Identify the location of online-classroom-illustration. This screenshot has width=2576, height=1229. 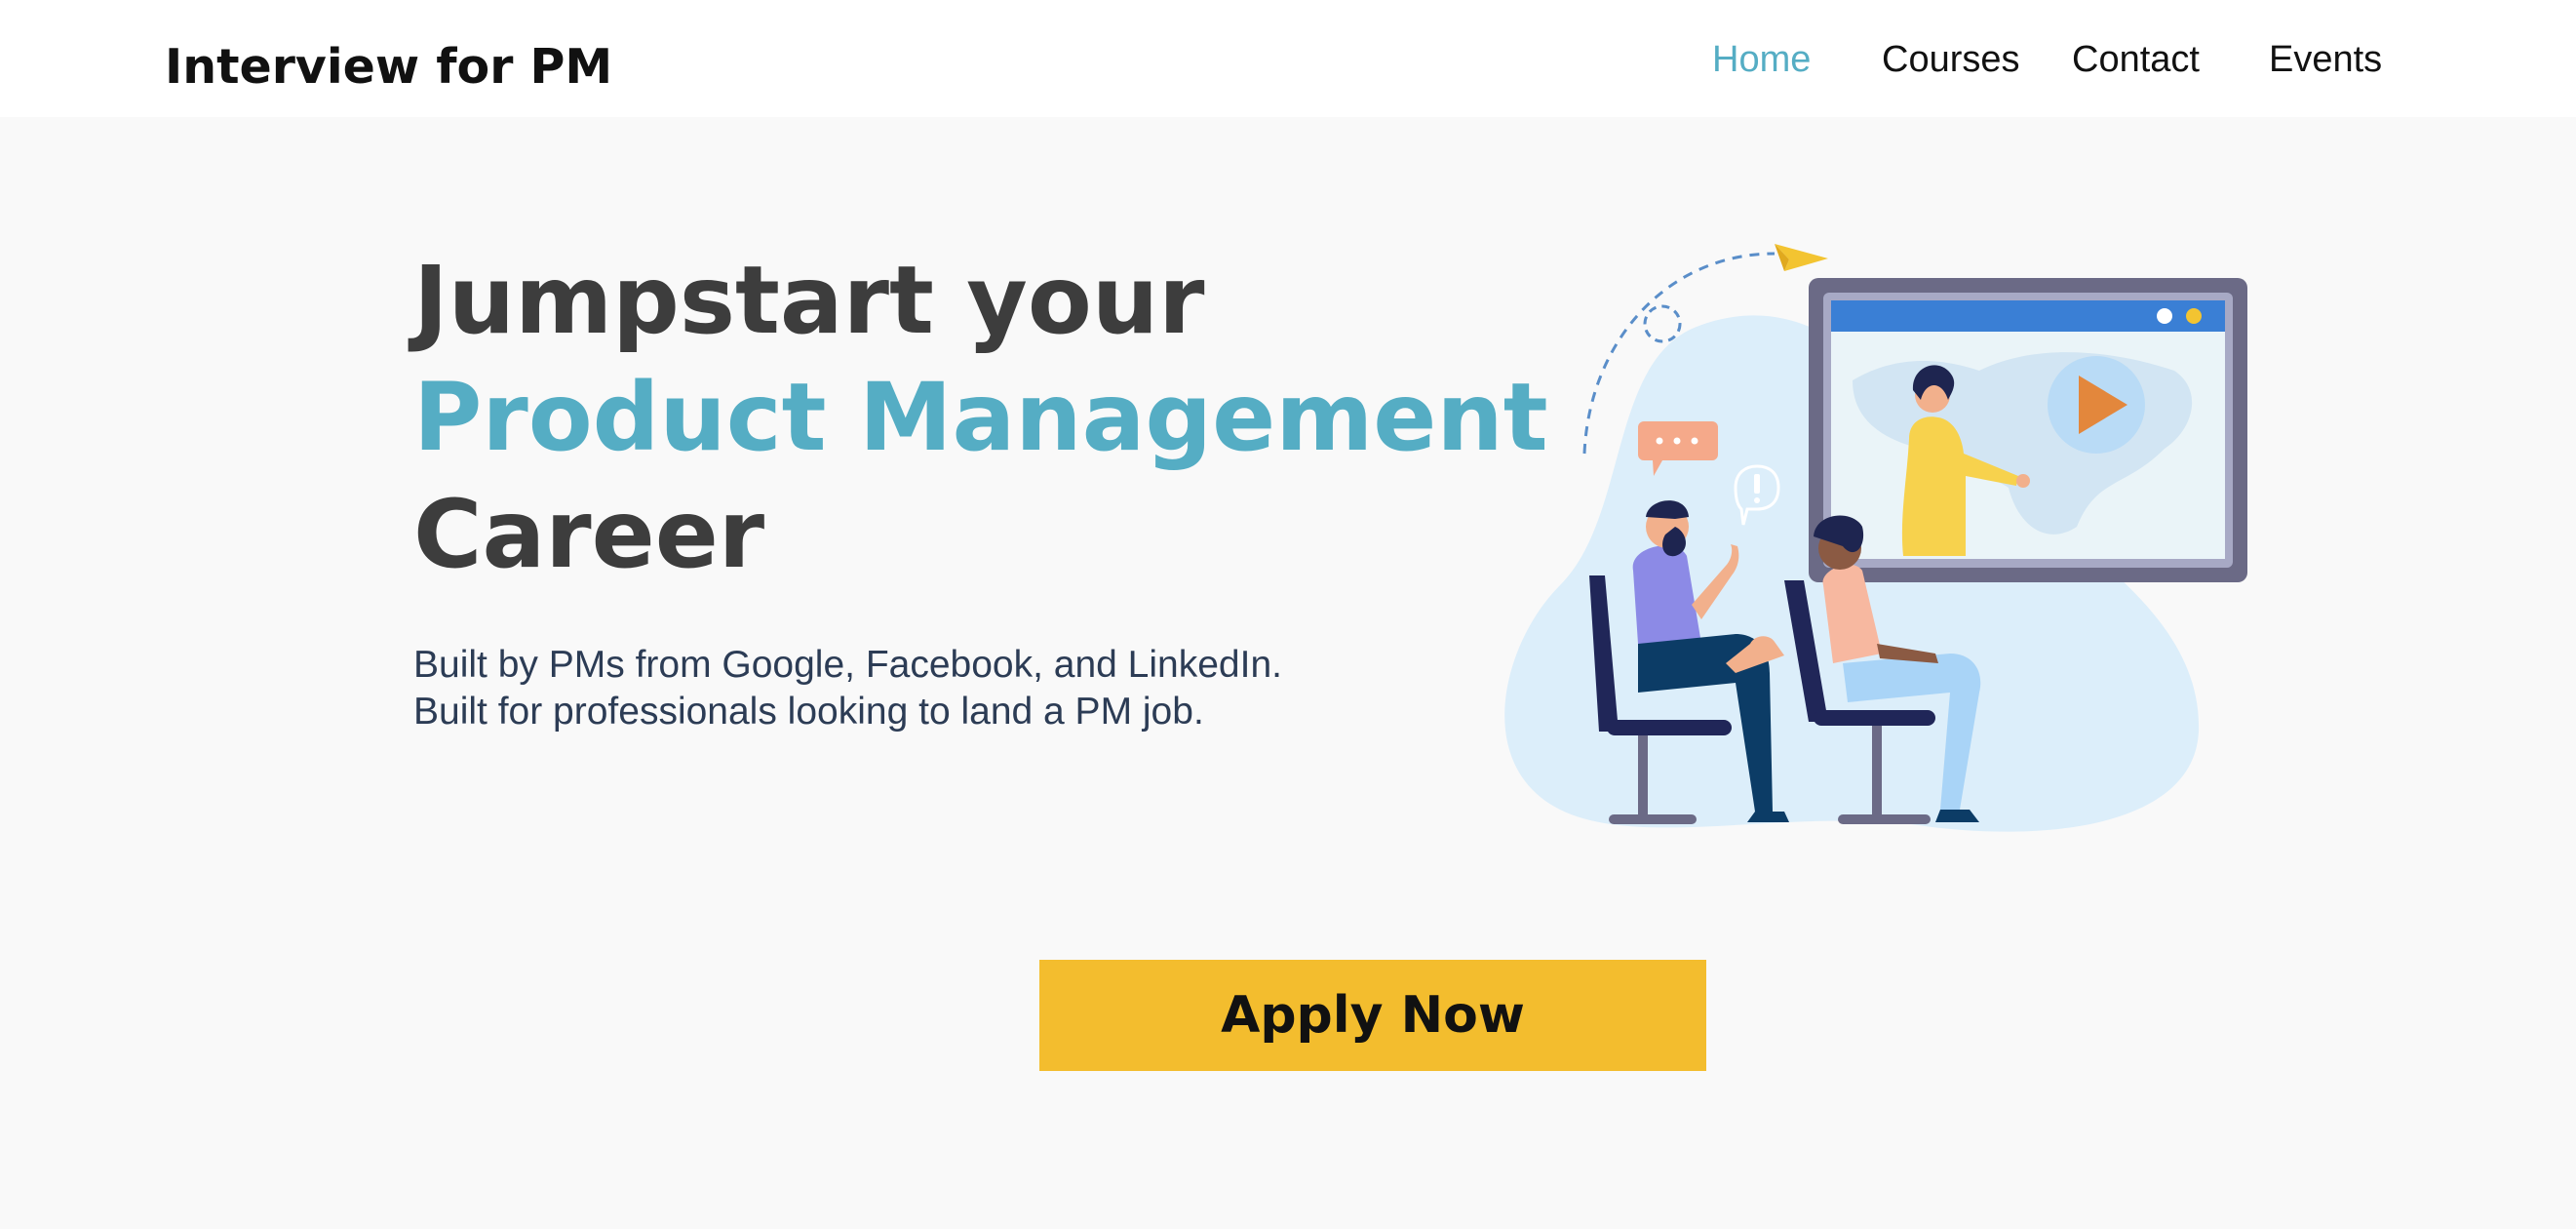
(1875, 538).